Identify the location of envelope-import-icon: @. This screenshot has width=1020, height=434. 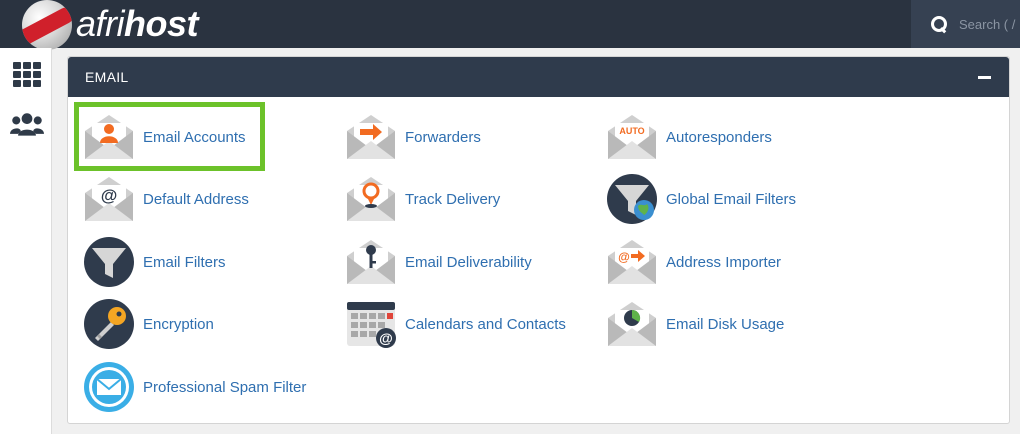
(632, 262).